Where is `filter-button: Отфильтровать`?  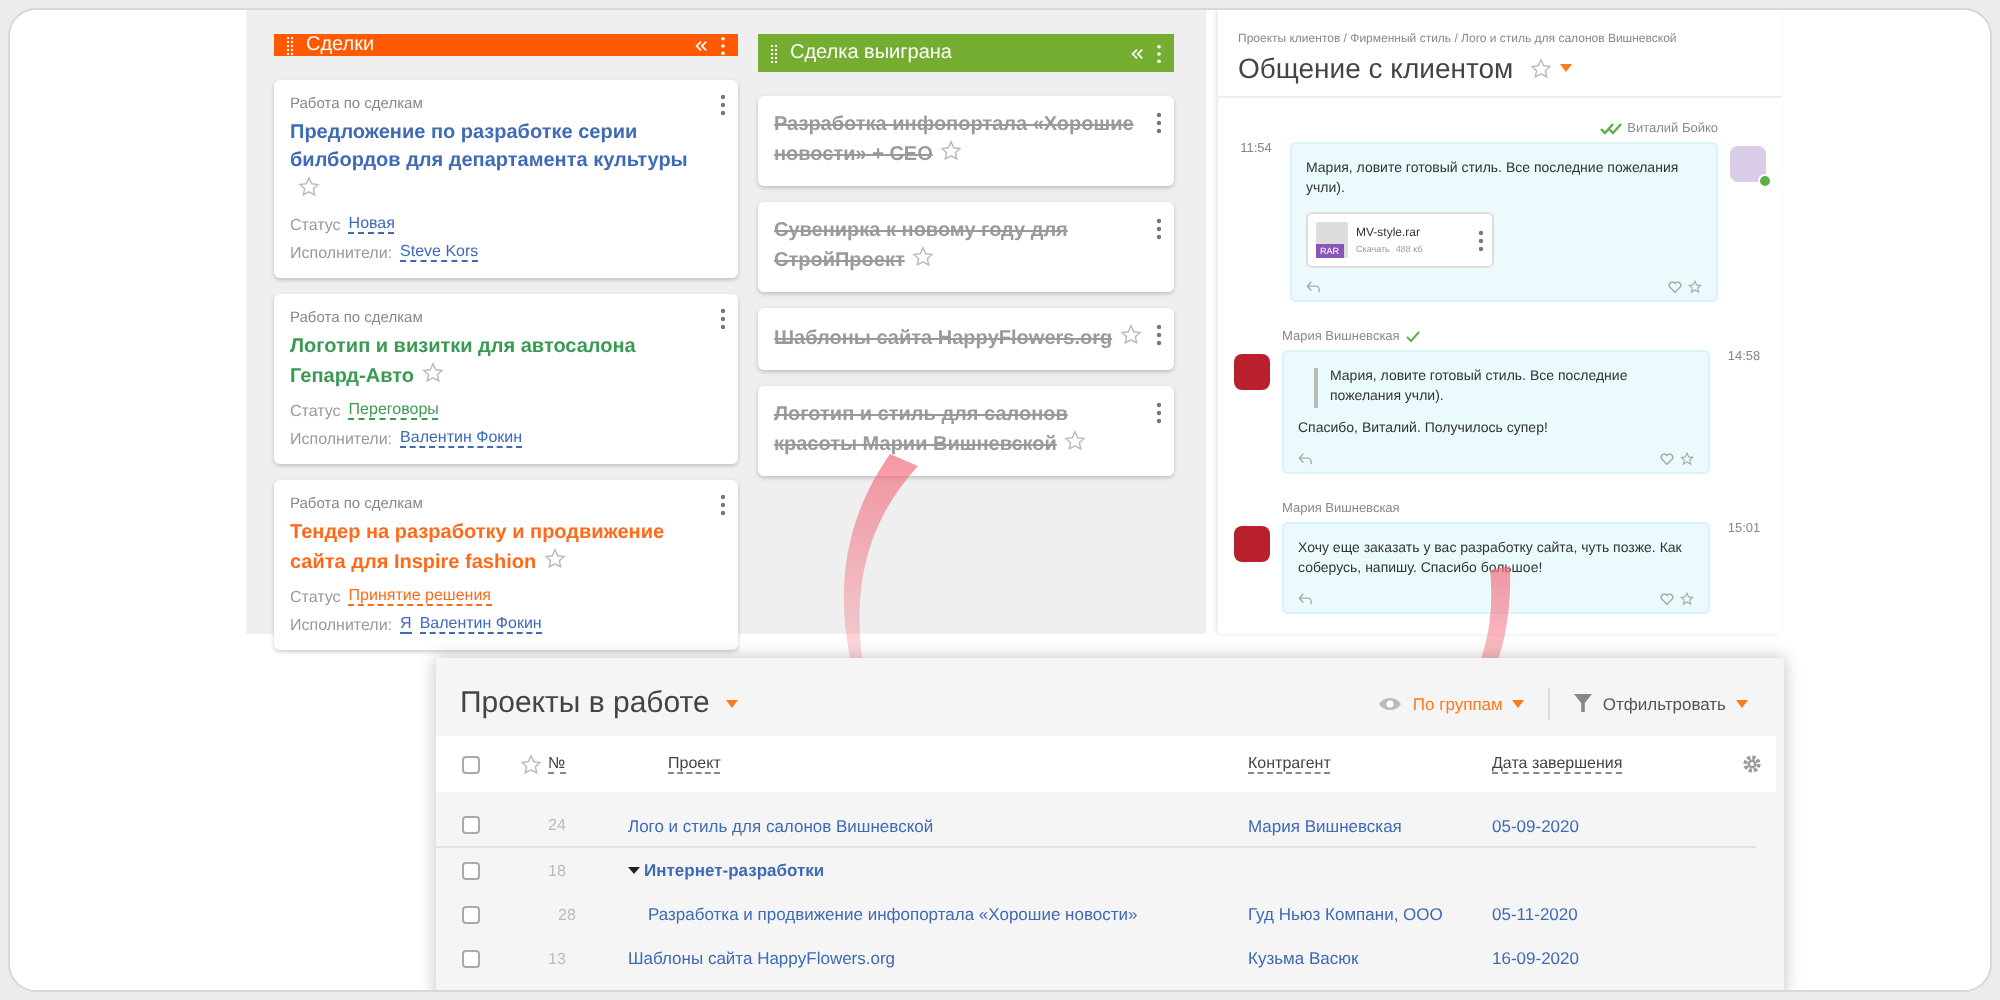
filter-button: Отфильтровать is located at coordinates (1661, 703).